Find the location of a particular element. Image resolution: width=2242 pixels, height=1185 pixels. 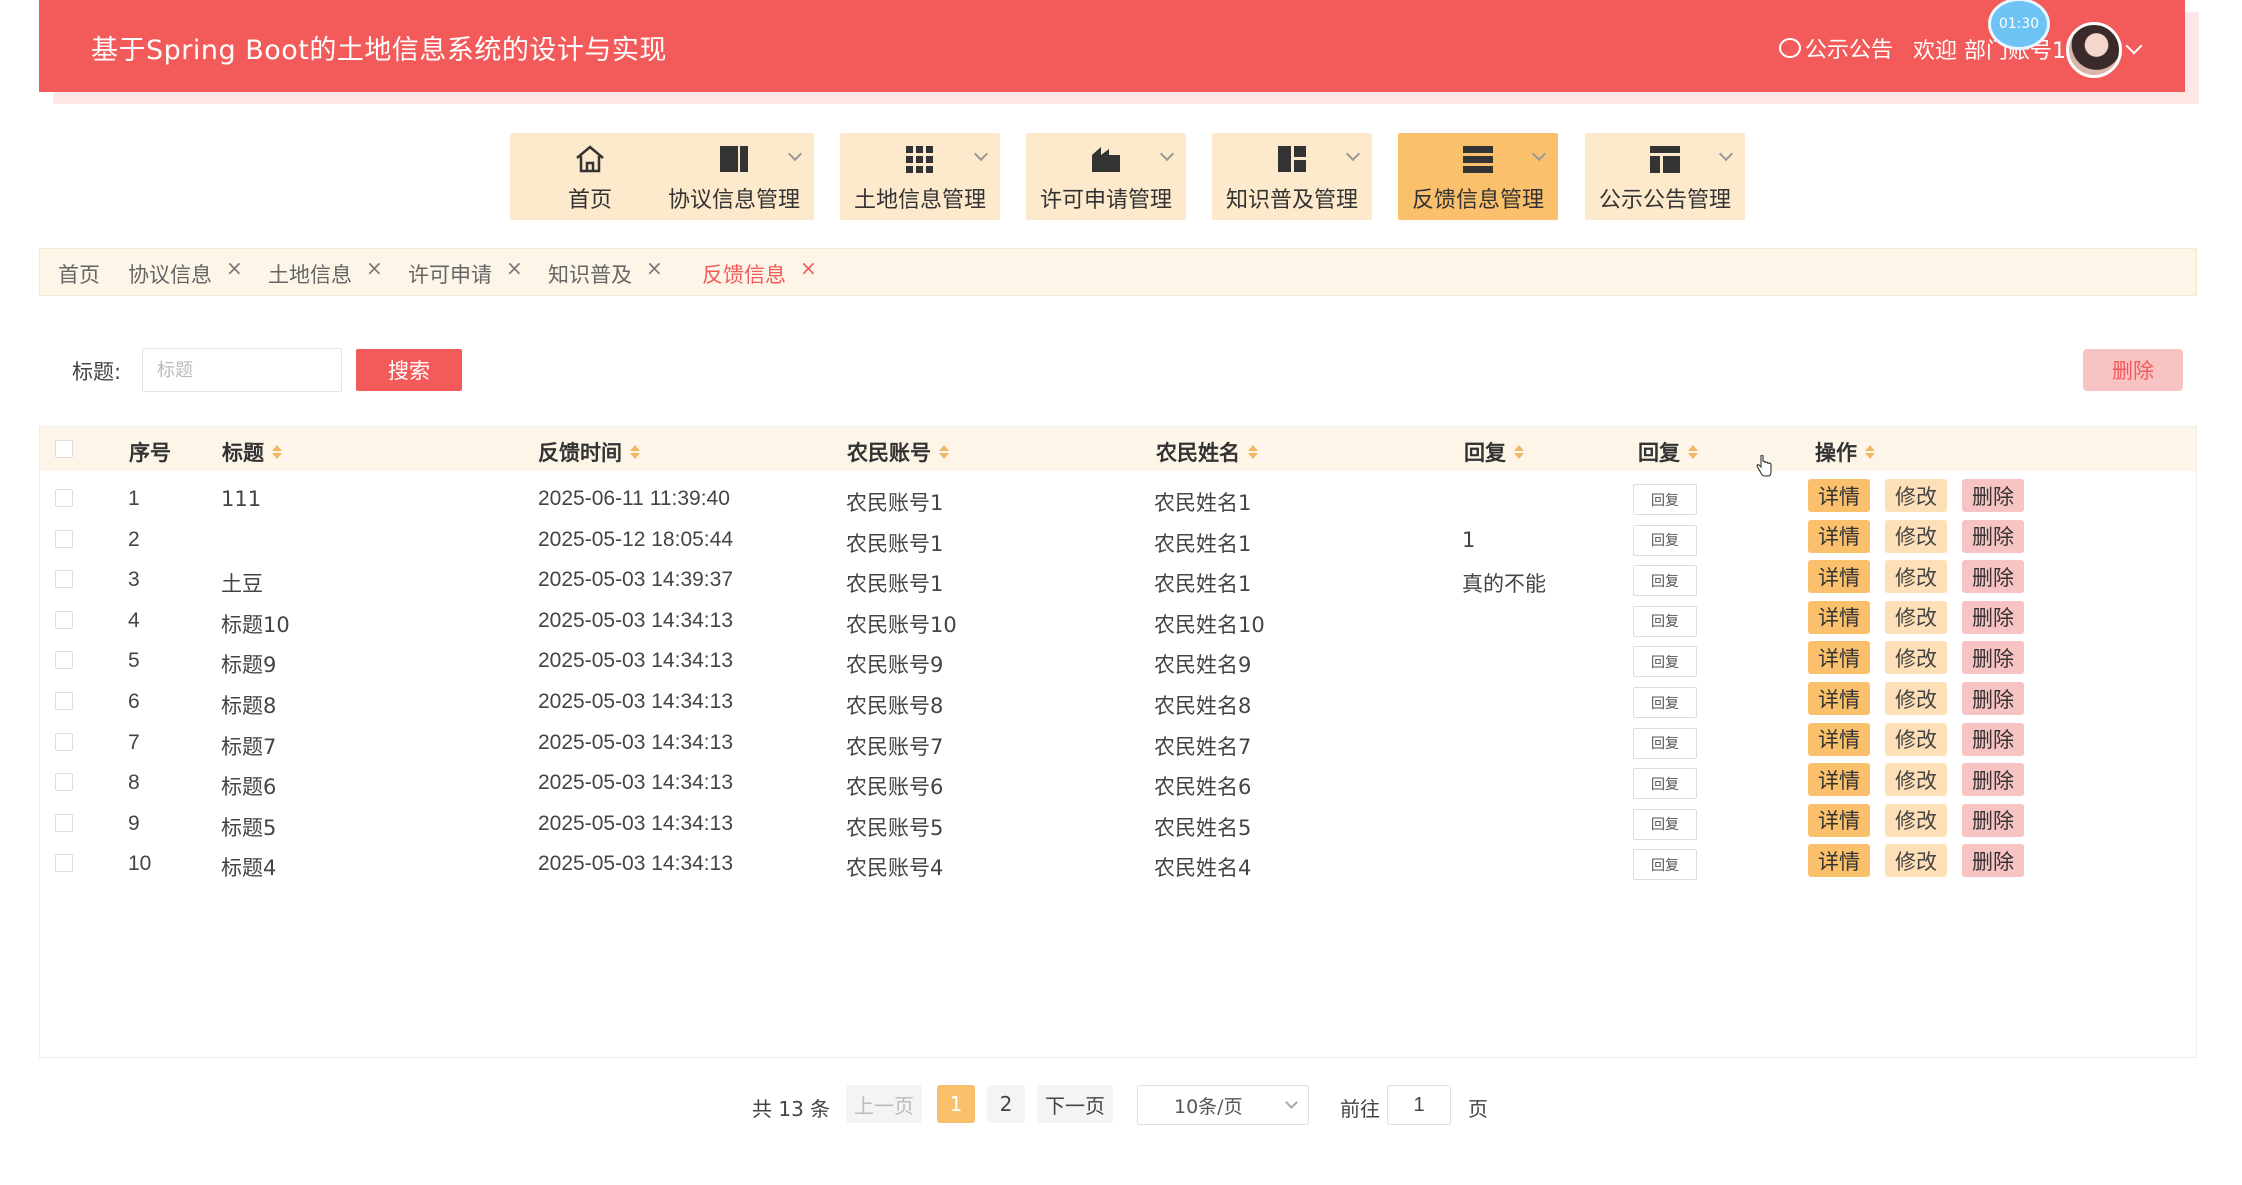

chat-bubble-icon is located at coordinates (1790, 48).